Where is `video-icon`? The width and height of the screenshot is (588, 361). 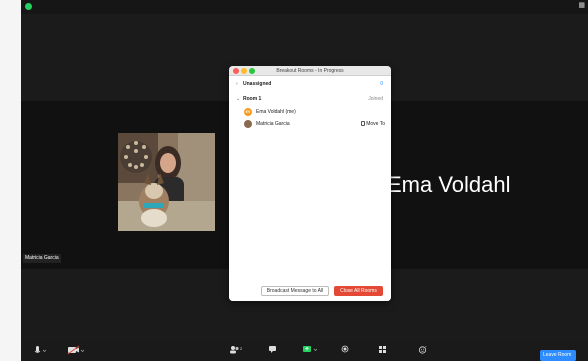
video-icon is located at coordinates (76, 351).